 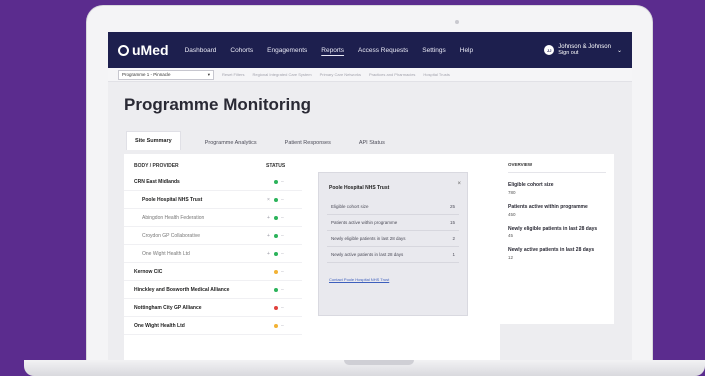 What do you see at coordinates (213, 326) in the screenshot?
I see `table-row: One Wight Health Ltd –` at bounding box center [213, 326].